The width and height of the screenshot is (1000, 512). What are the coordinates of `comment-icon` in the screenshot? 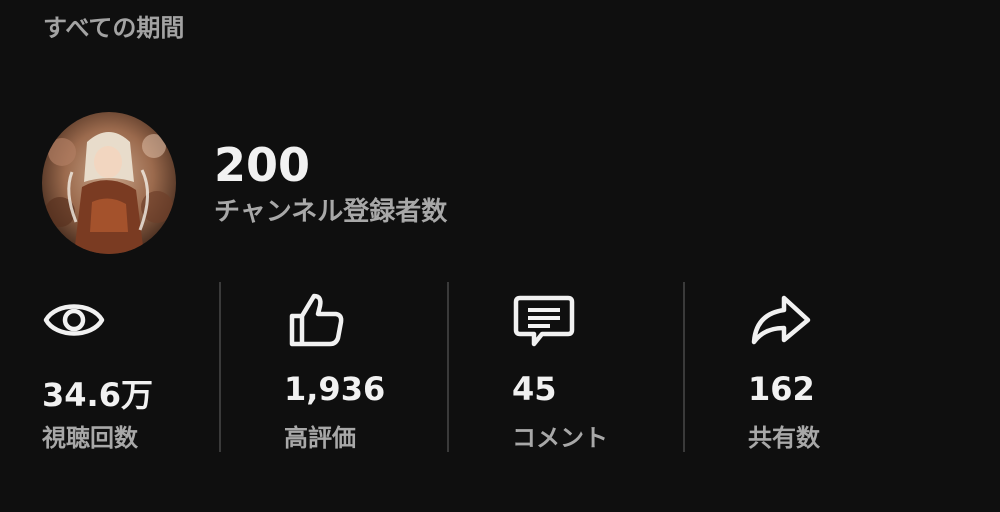 It's located at (544, 320).